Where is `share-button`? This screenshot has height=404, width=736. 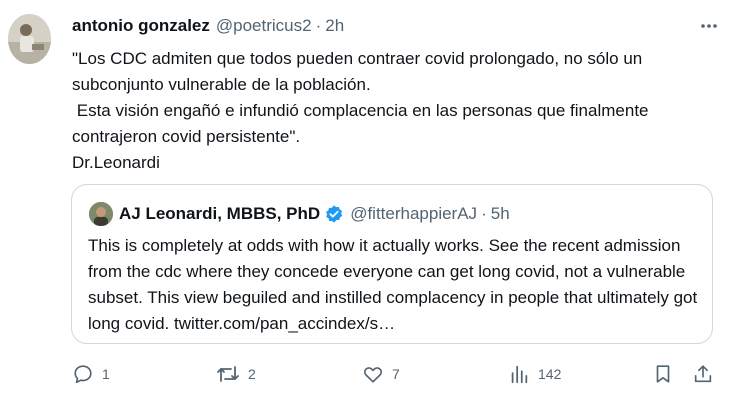
share-button is located at coordinates (703, 374).